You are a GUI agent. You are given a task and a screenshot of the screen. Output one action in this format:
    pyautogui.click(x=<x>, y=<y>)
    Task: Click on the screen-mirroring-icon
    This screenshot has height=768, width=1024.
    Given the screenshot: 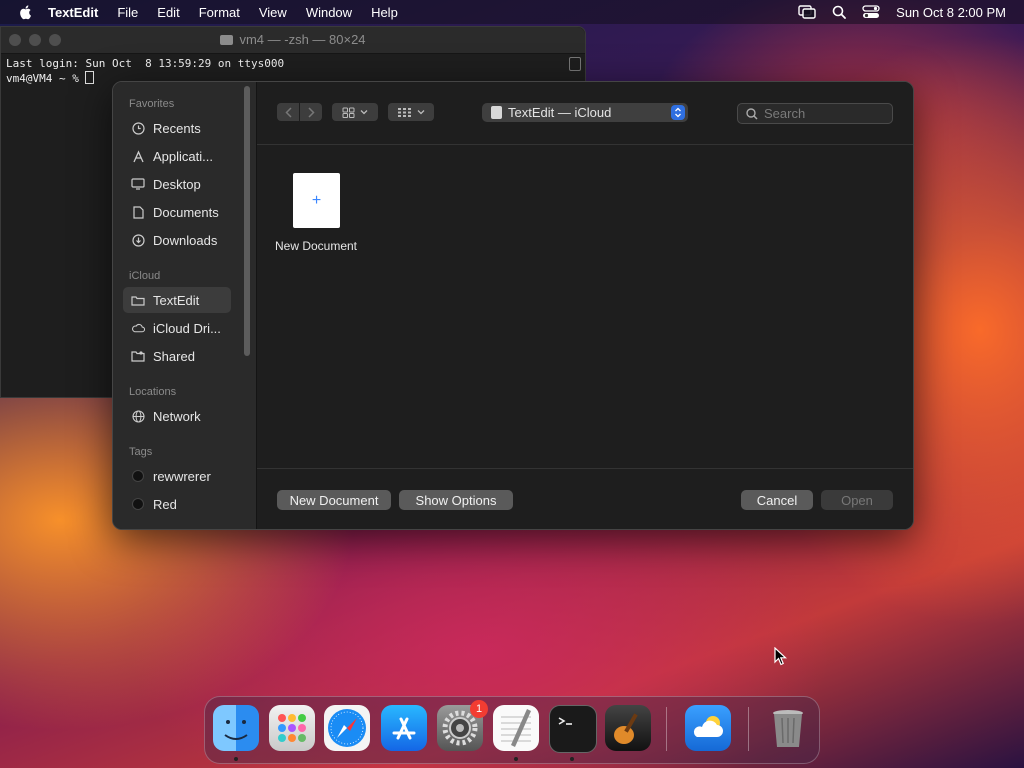 What is the action you would take?
    pyautogui.click(x=807, y=12)
    